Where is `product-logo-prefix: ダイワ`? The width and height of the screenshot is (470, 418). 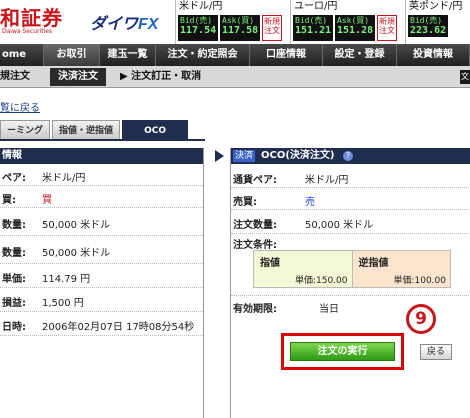 product-logo-prefix: ダイワ is located at coordinates (114, 24).